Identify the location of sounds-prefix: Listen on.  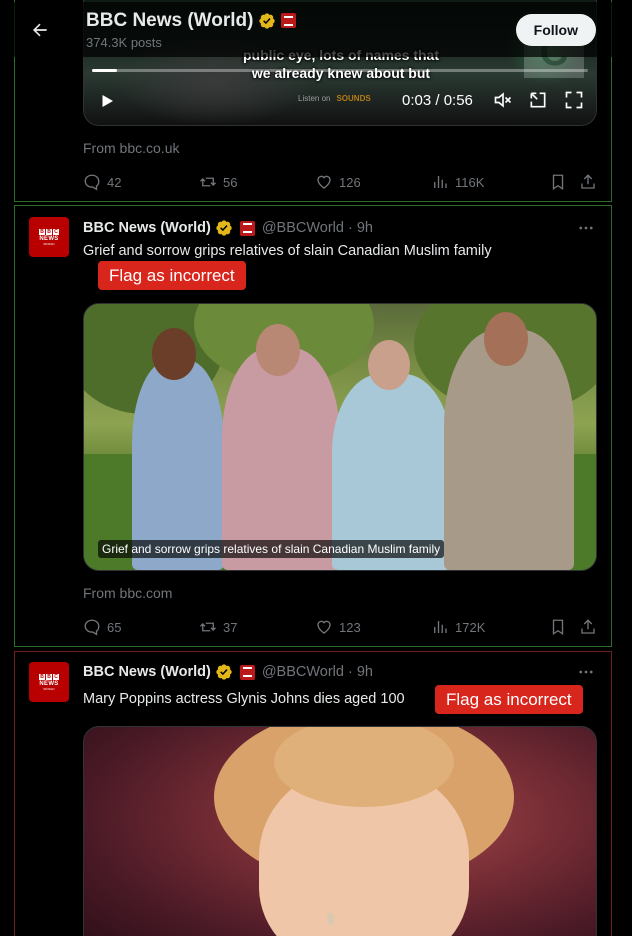
(314, 98).